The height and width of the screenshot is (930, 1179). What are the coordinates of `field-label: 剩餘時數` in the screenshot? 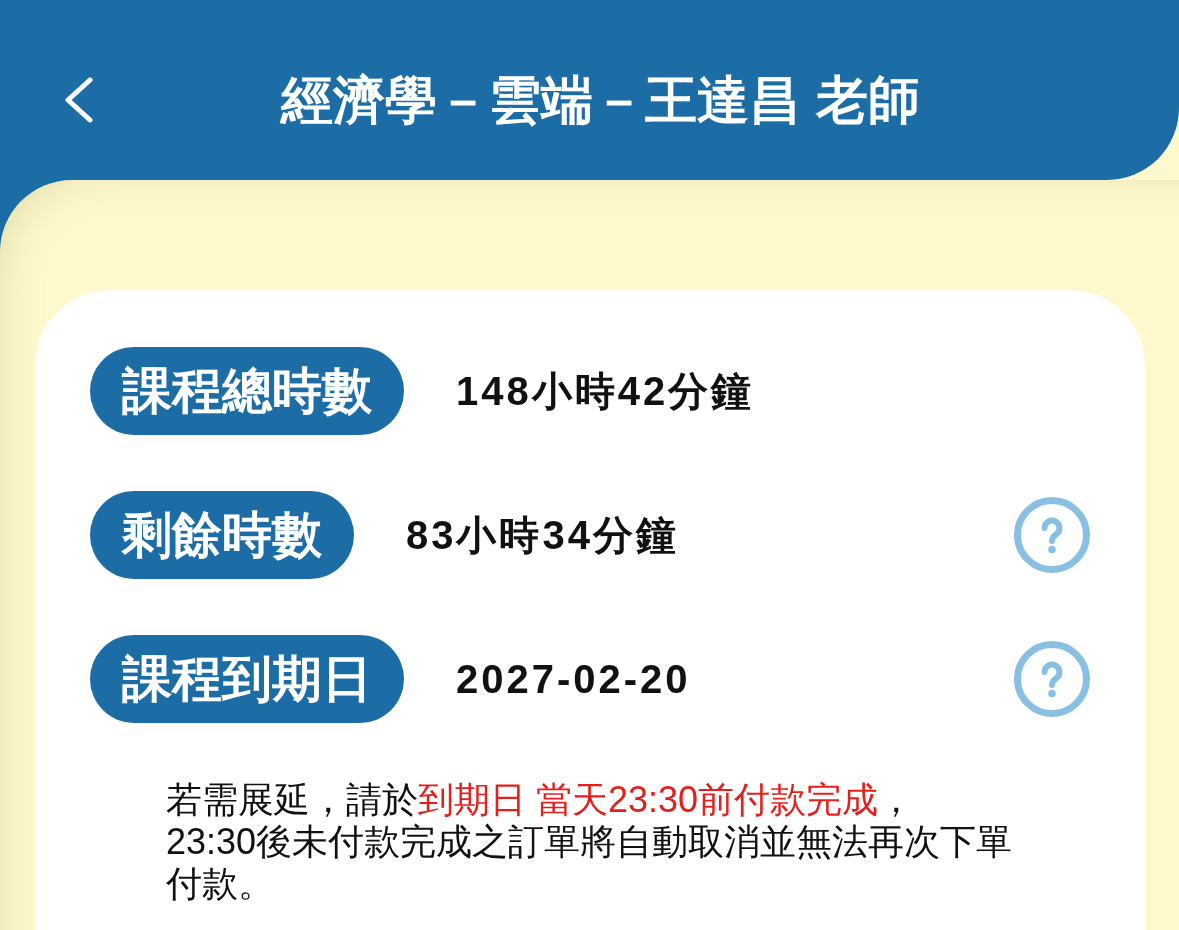 It's located at (222, 535).